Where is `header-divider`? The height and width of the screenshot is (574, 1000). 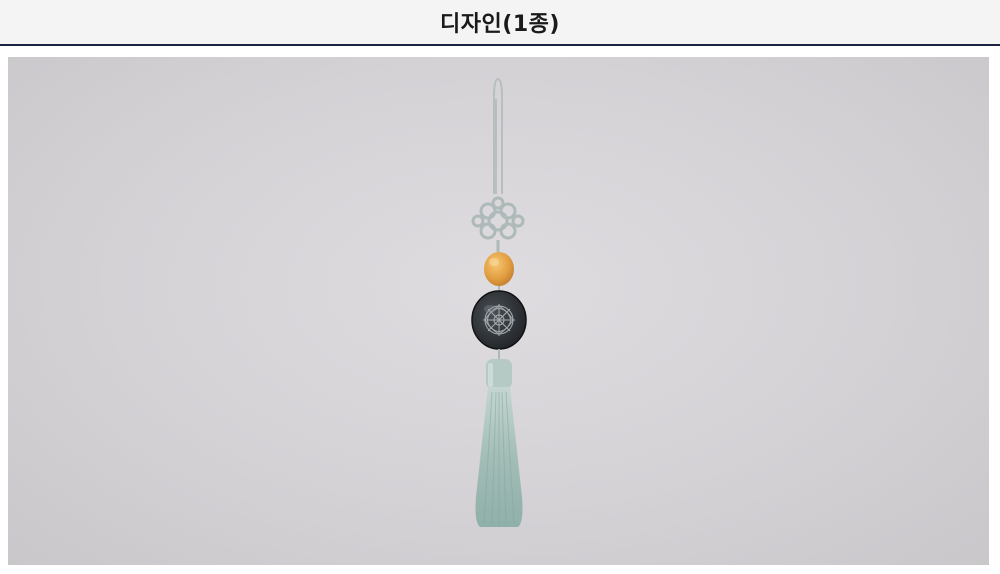
header-divider is located at coordinates (500, 45).